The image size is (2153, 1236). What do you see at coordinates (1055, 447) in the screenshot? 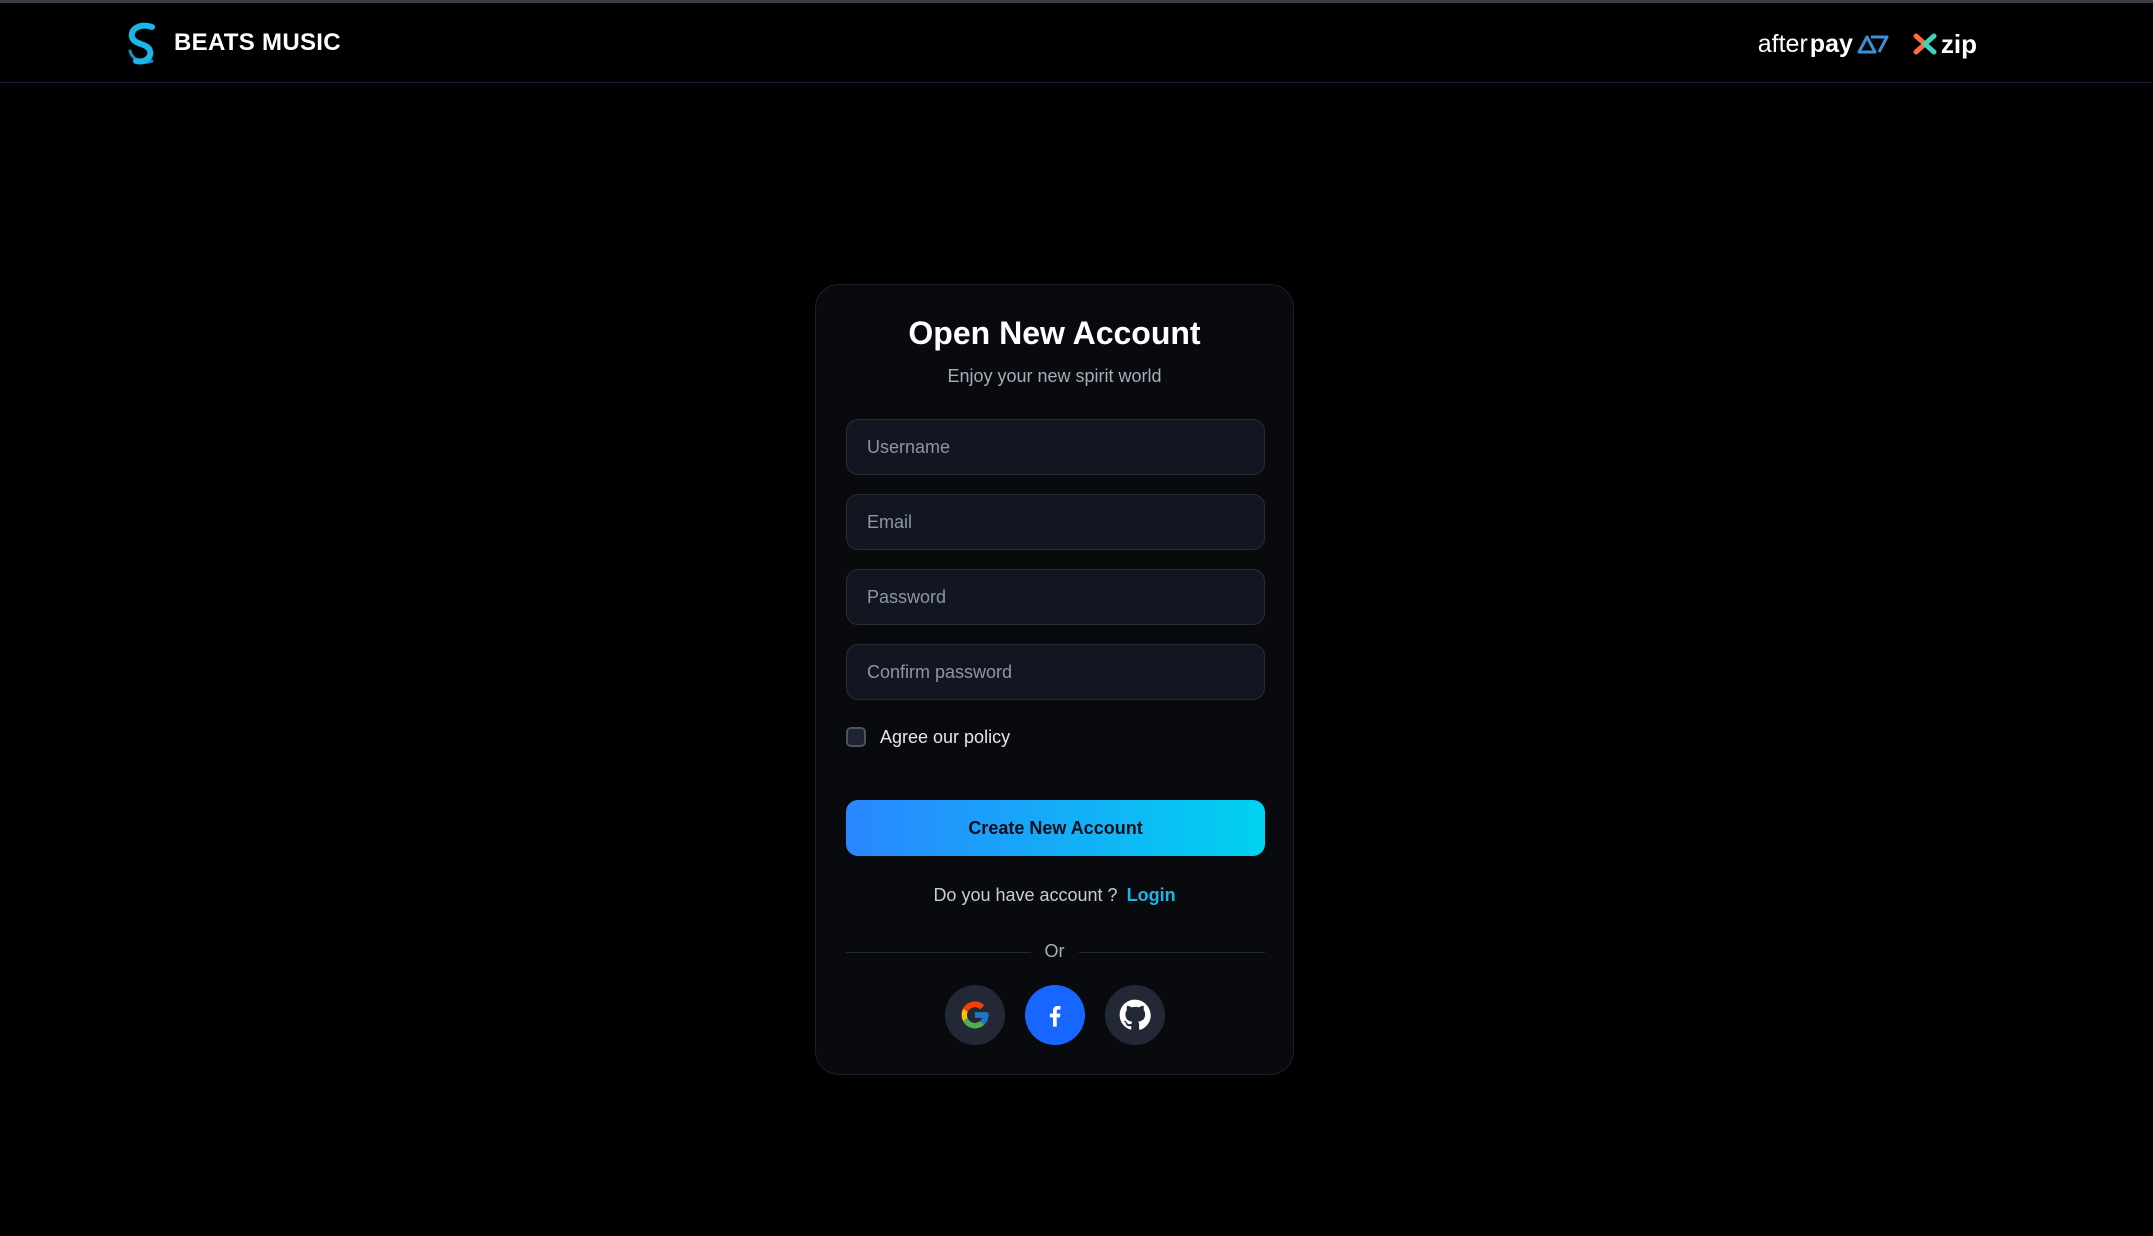
I see `username-input` at bounding box center [1055, 447].